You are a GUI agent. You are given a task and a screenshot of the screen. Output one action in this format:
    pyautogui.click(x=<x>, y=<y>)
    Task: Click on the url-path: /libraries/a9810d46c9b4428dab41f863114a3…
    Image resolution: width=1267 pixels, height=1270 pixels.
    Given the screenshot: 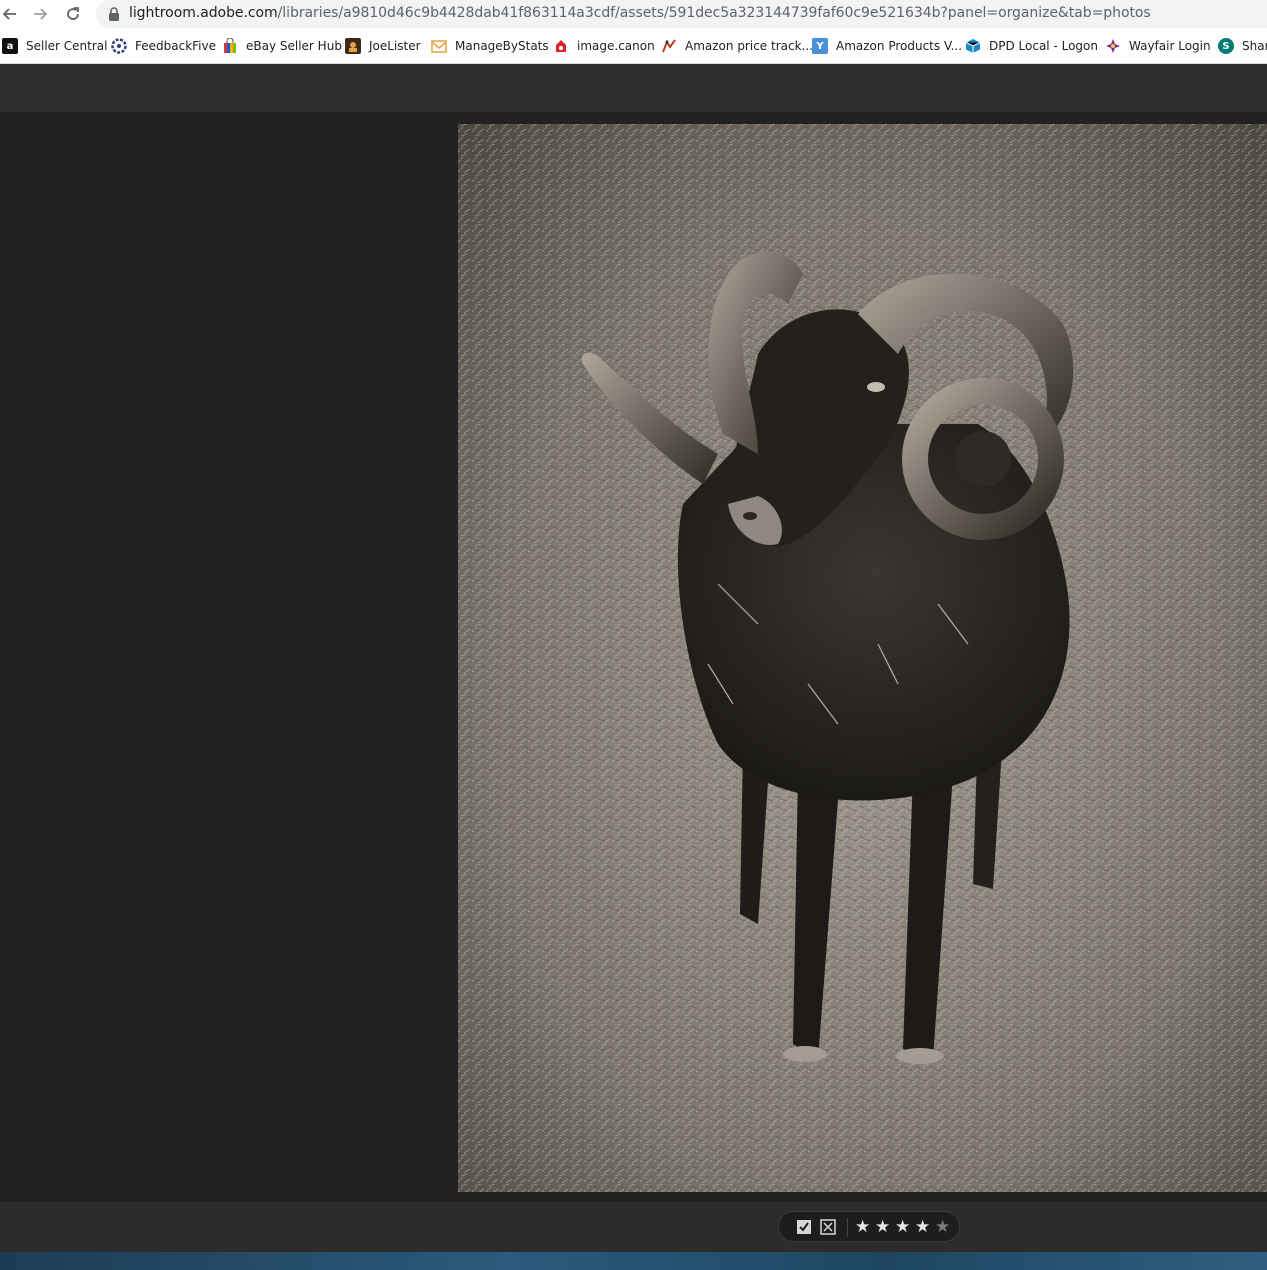 What is the action you would take?
    pyautogui.click(x=714, y=13)
    